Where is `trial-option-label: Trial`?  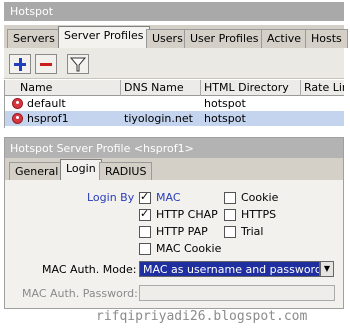
trial-option-label: Trial is located at coordinates (252, 231).